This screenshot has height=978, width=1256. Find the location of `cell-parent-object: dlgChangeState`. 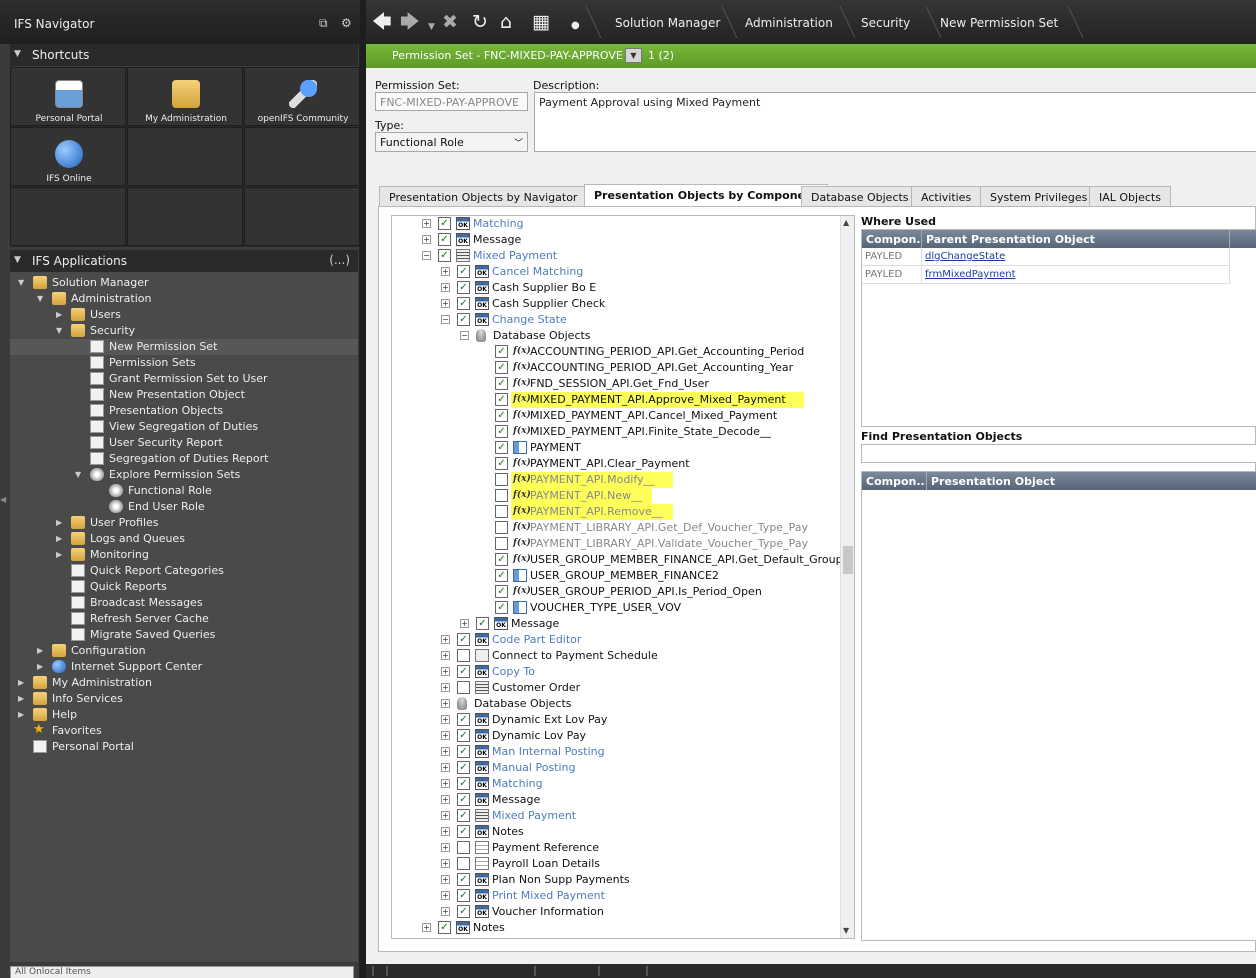

cell-parent-object: dlgChangeState is located at coordinates (1076, 257).